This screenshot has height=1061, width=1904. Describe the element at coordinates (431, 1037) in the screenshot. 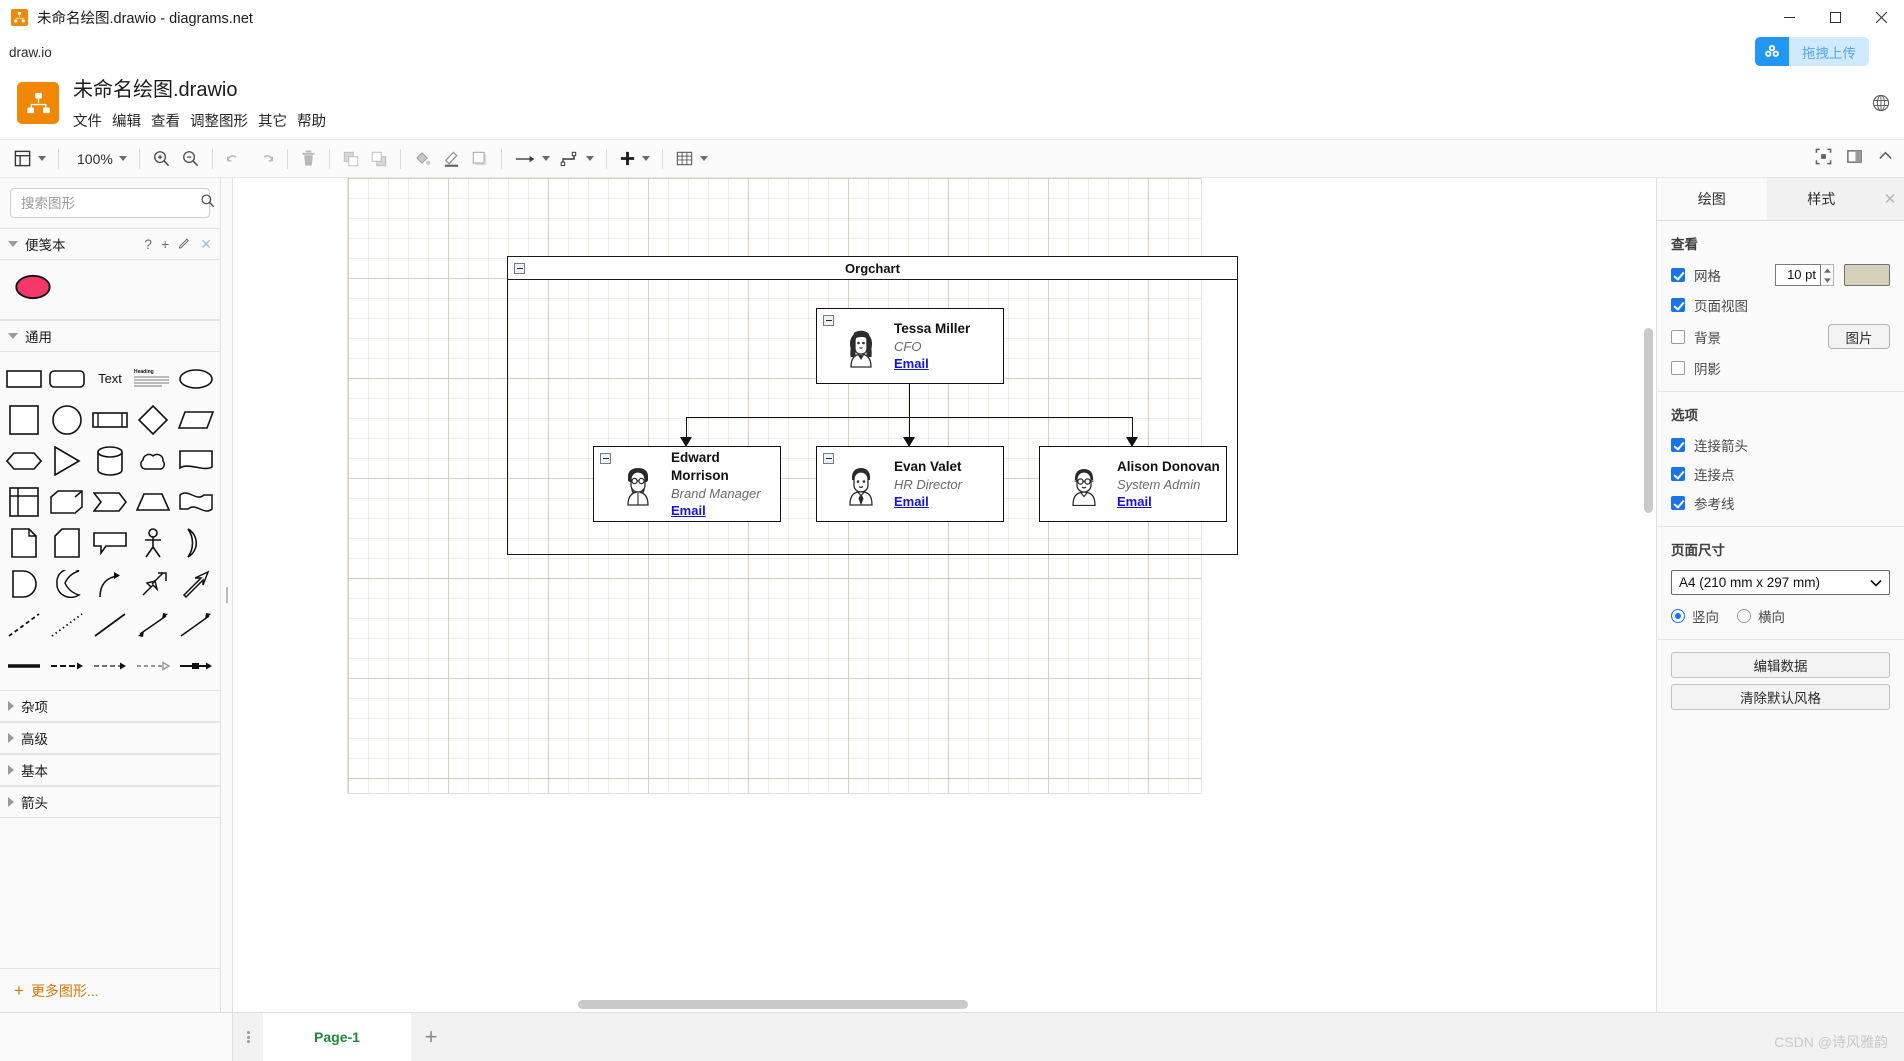

I see `plus-icon: +` at that location.